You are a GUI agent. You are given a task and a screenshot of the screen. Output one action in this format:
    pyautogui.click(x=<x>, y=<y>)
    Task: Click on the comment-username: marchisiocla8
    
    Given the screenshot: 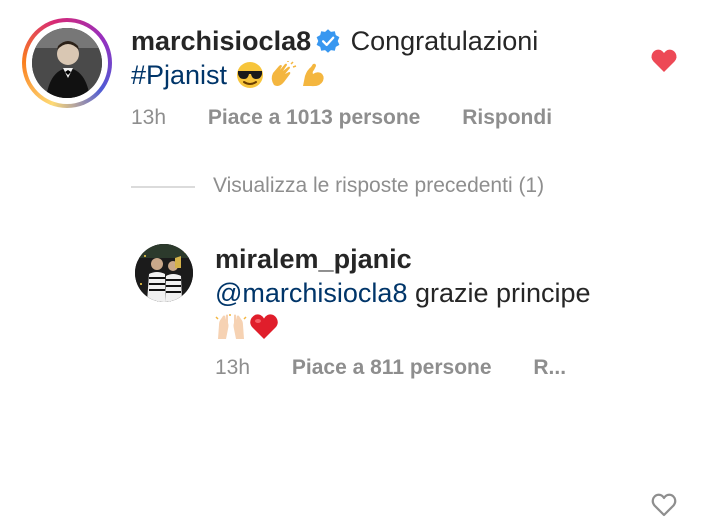 What is the action you would take?
    pyautogui.click(x=221, y=41)
    